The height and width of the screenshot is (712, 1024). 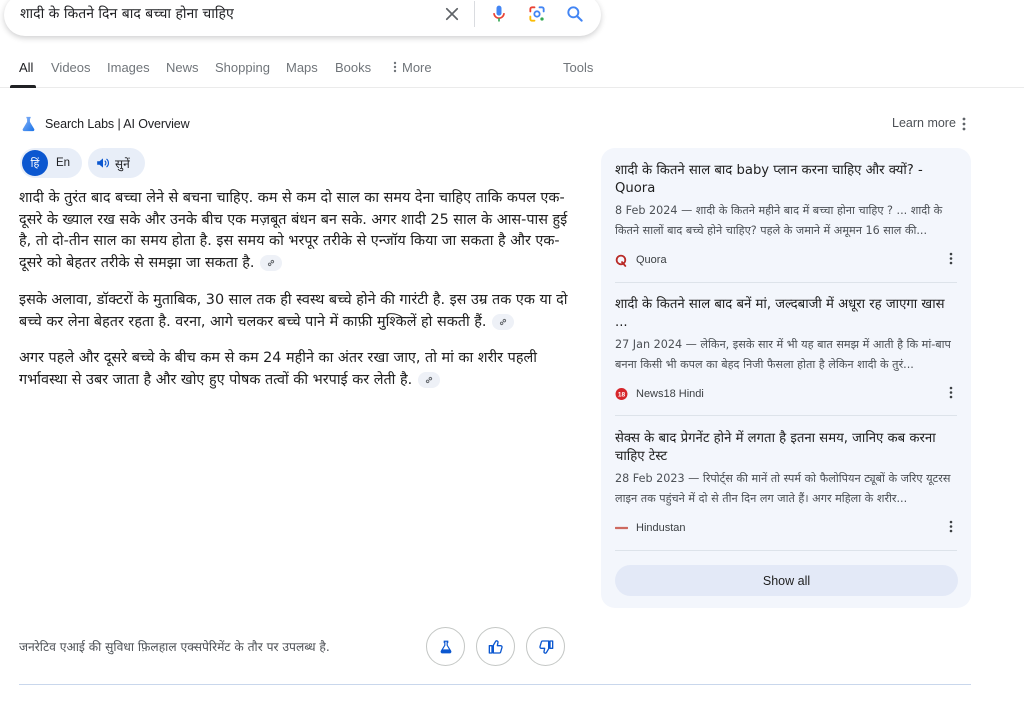 What do you see at coordinates (28, 124) in the screenshot?
I see `flask-icon` at bounding box center [28, 124].